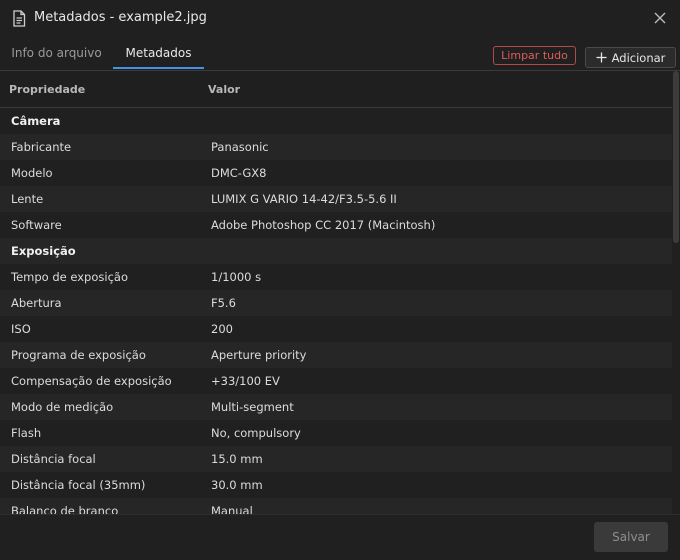 The image size is (680, 560). Describe the element at coordinates (53, 459) in the screenshot. I see `property-cell: Distância focal` at that location.